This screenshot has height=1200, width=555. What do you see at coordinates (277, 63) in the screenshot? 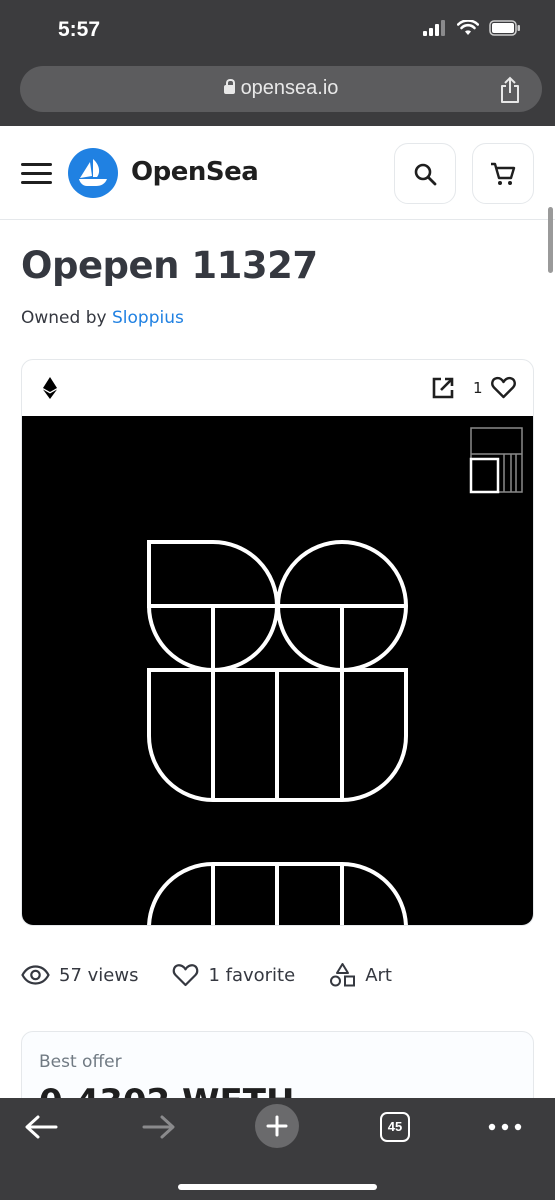
I see `browser-chrome-top: 5:57 opensea.io` at bounding box center [277, 63].